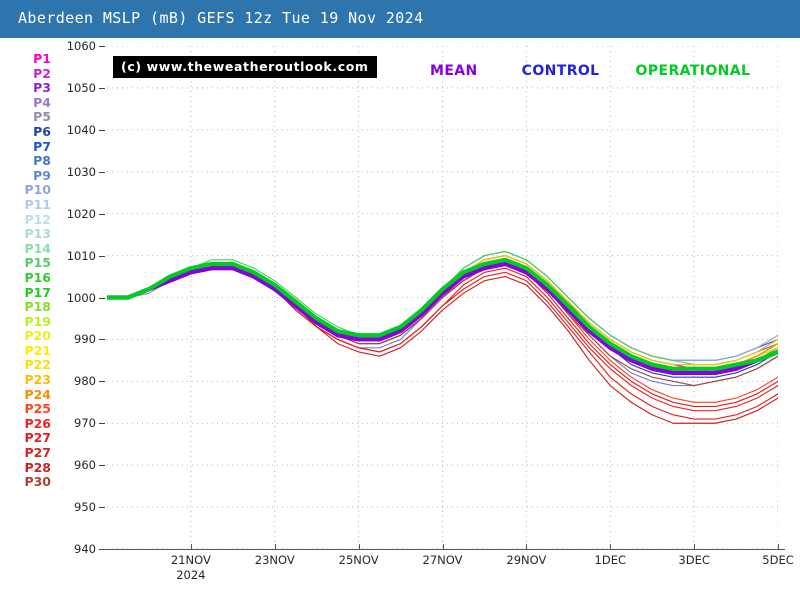 The width and height of the screenshot is (800, 600). Describe the element at coordinates (245, 67) in the screenshot. I see `watermark: (c) www.theweatheroutlook.com` at that location.